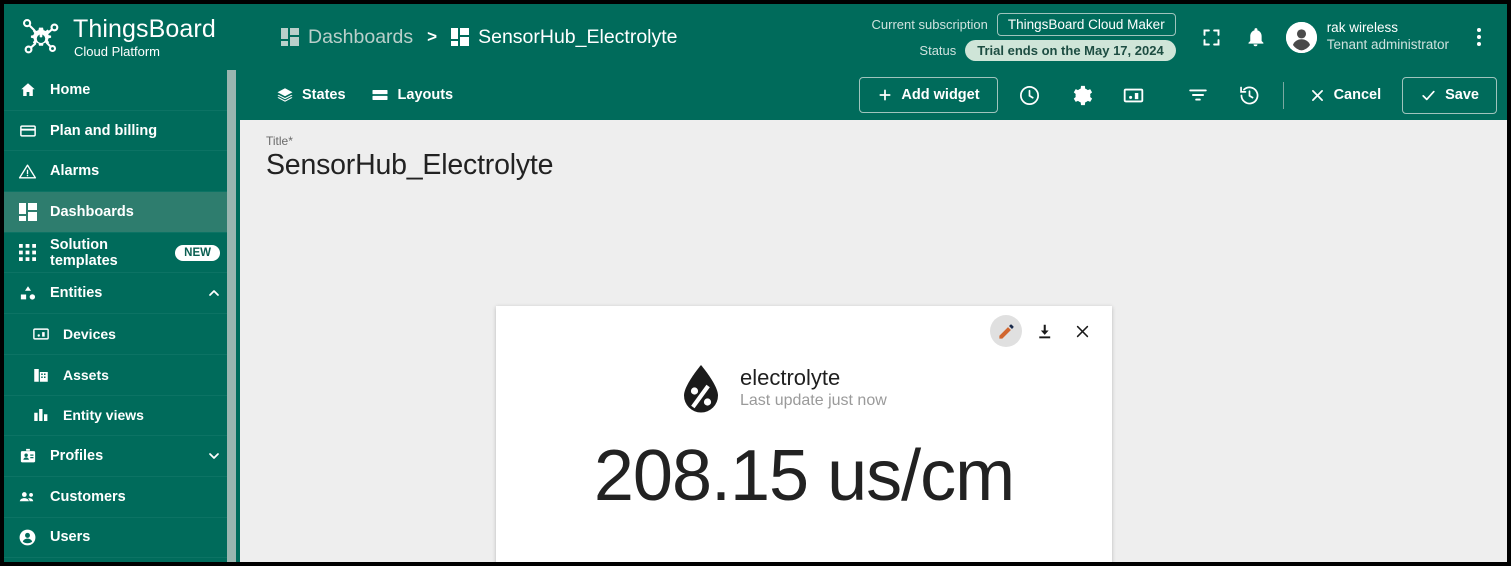 The image size is (1511, 566). What do you see at coordinates (214, 293) in the screenshot?
I see `chevron-up-icon` at bounding box center [214, 293].